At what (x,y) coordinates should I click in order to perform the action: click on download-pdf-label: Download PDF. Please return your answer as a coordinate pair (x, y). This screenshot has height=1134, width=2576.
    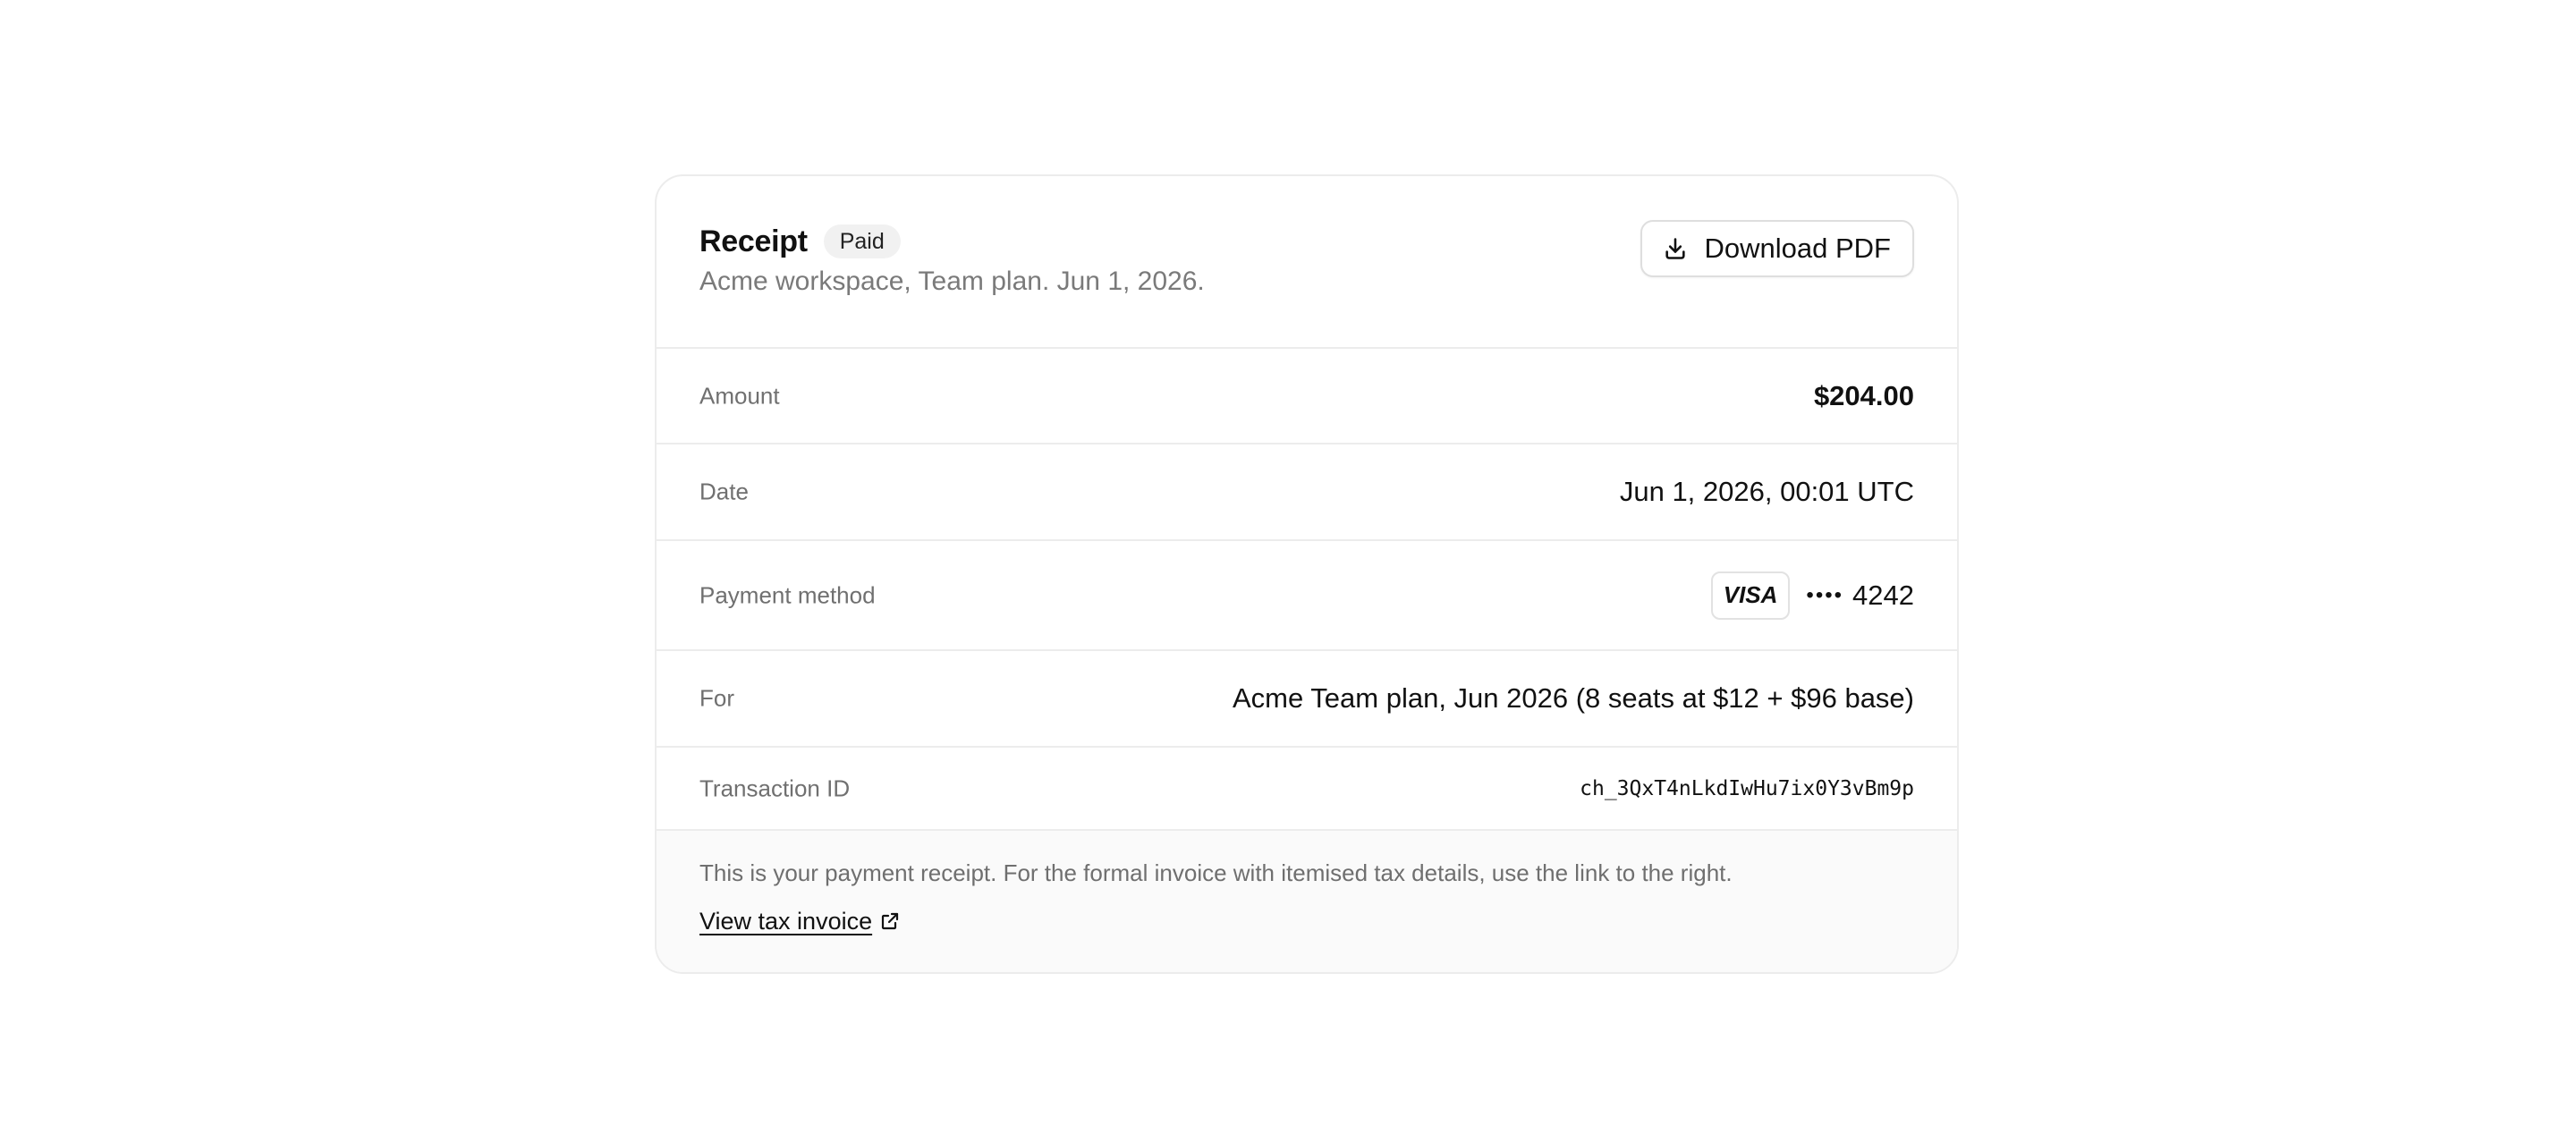
    Looking at the image, I should click on (1797, 248).